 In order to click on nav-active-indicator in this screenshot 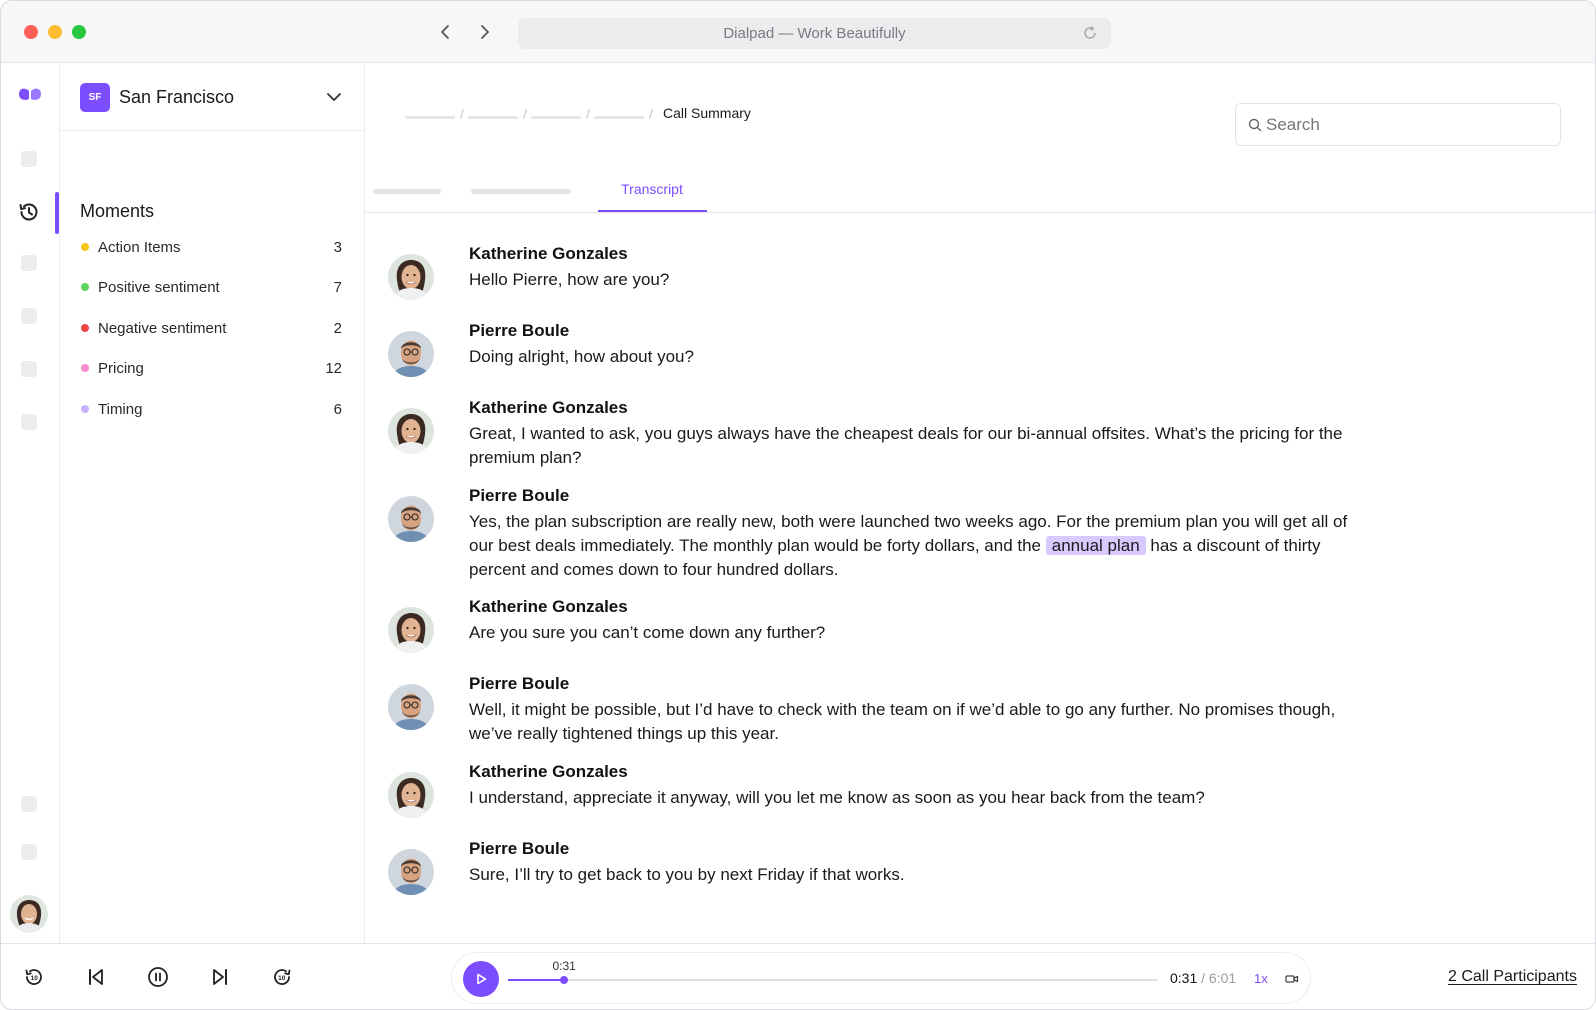, I will do `click(57, 213)`.